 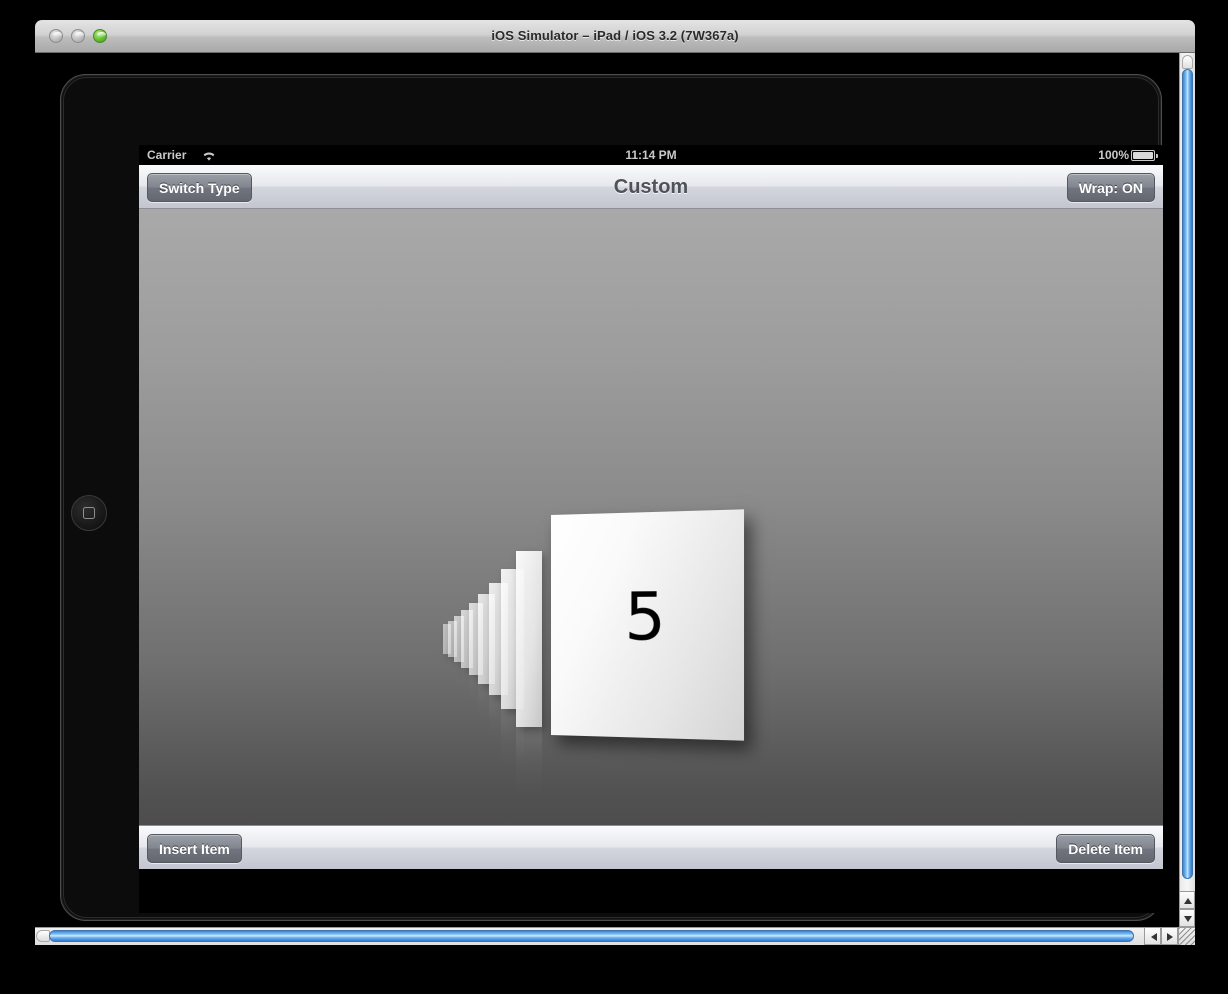 What do you see at coordinates (199, 187) in the screenshot?
I see `switch-type-button: Switch Type` at bounding box center [199, 187].